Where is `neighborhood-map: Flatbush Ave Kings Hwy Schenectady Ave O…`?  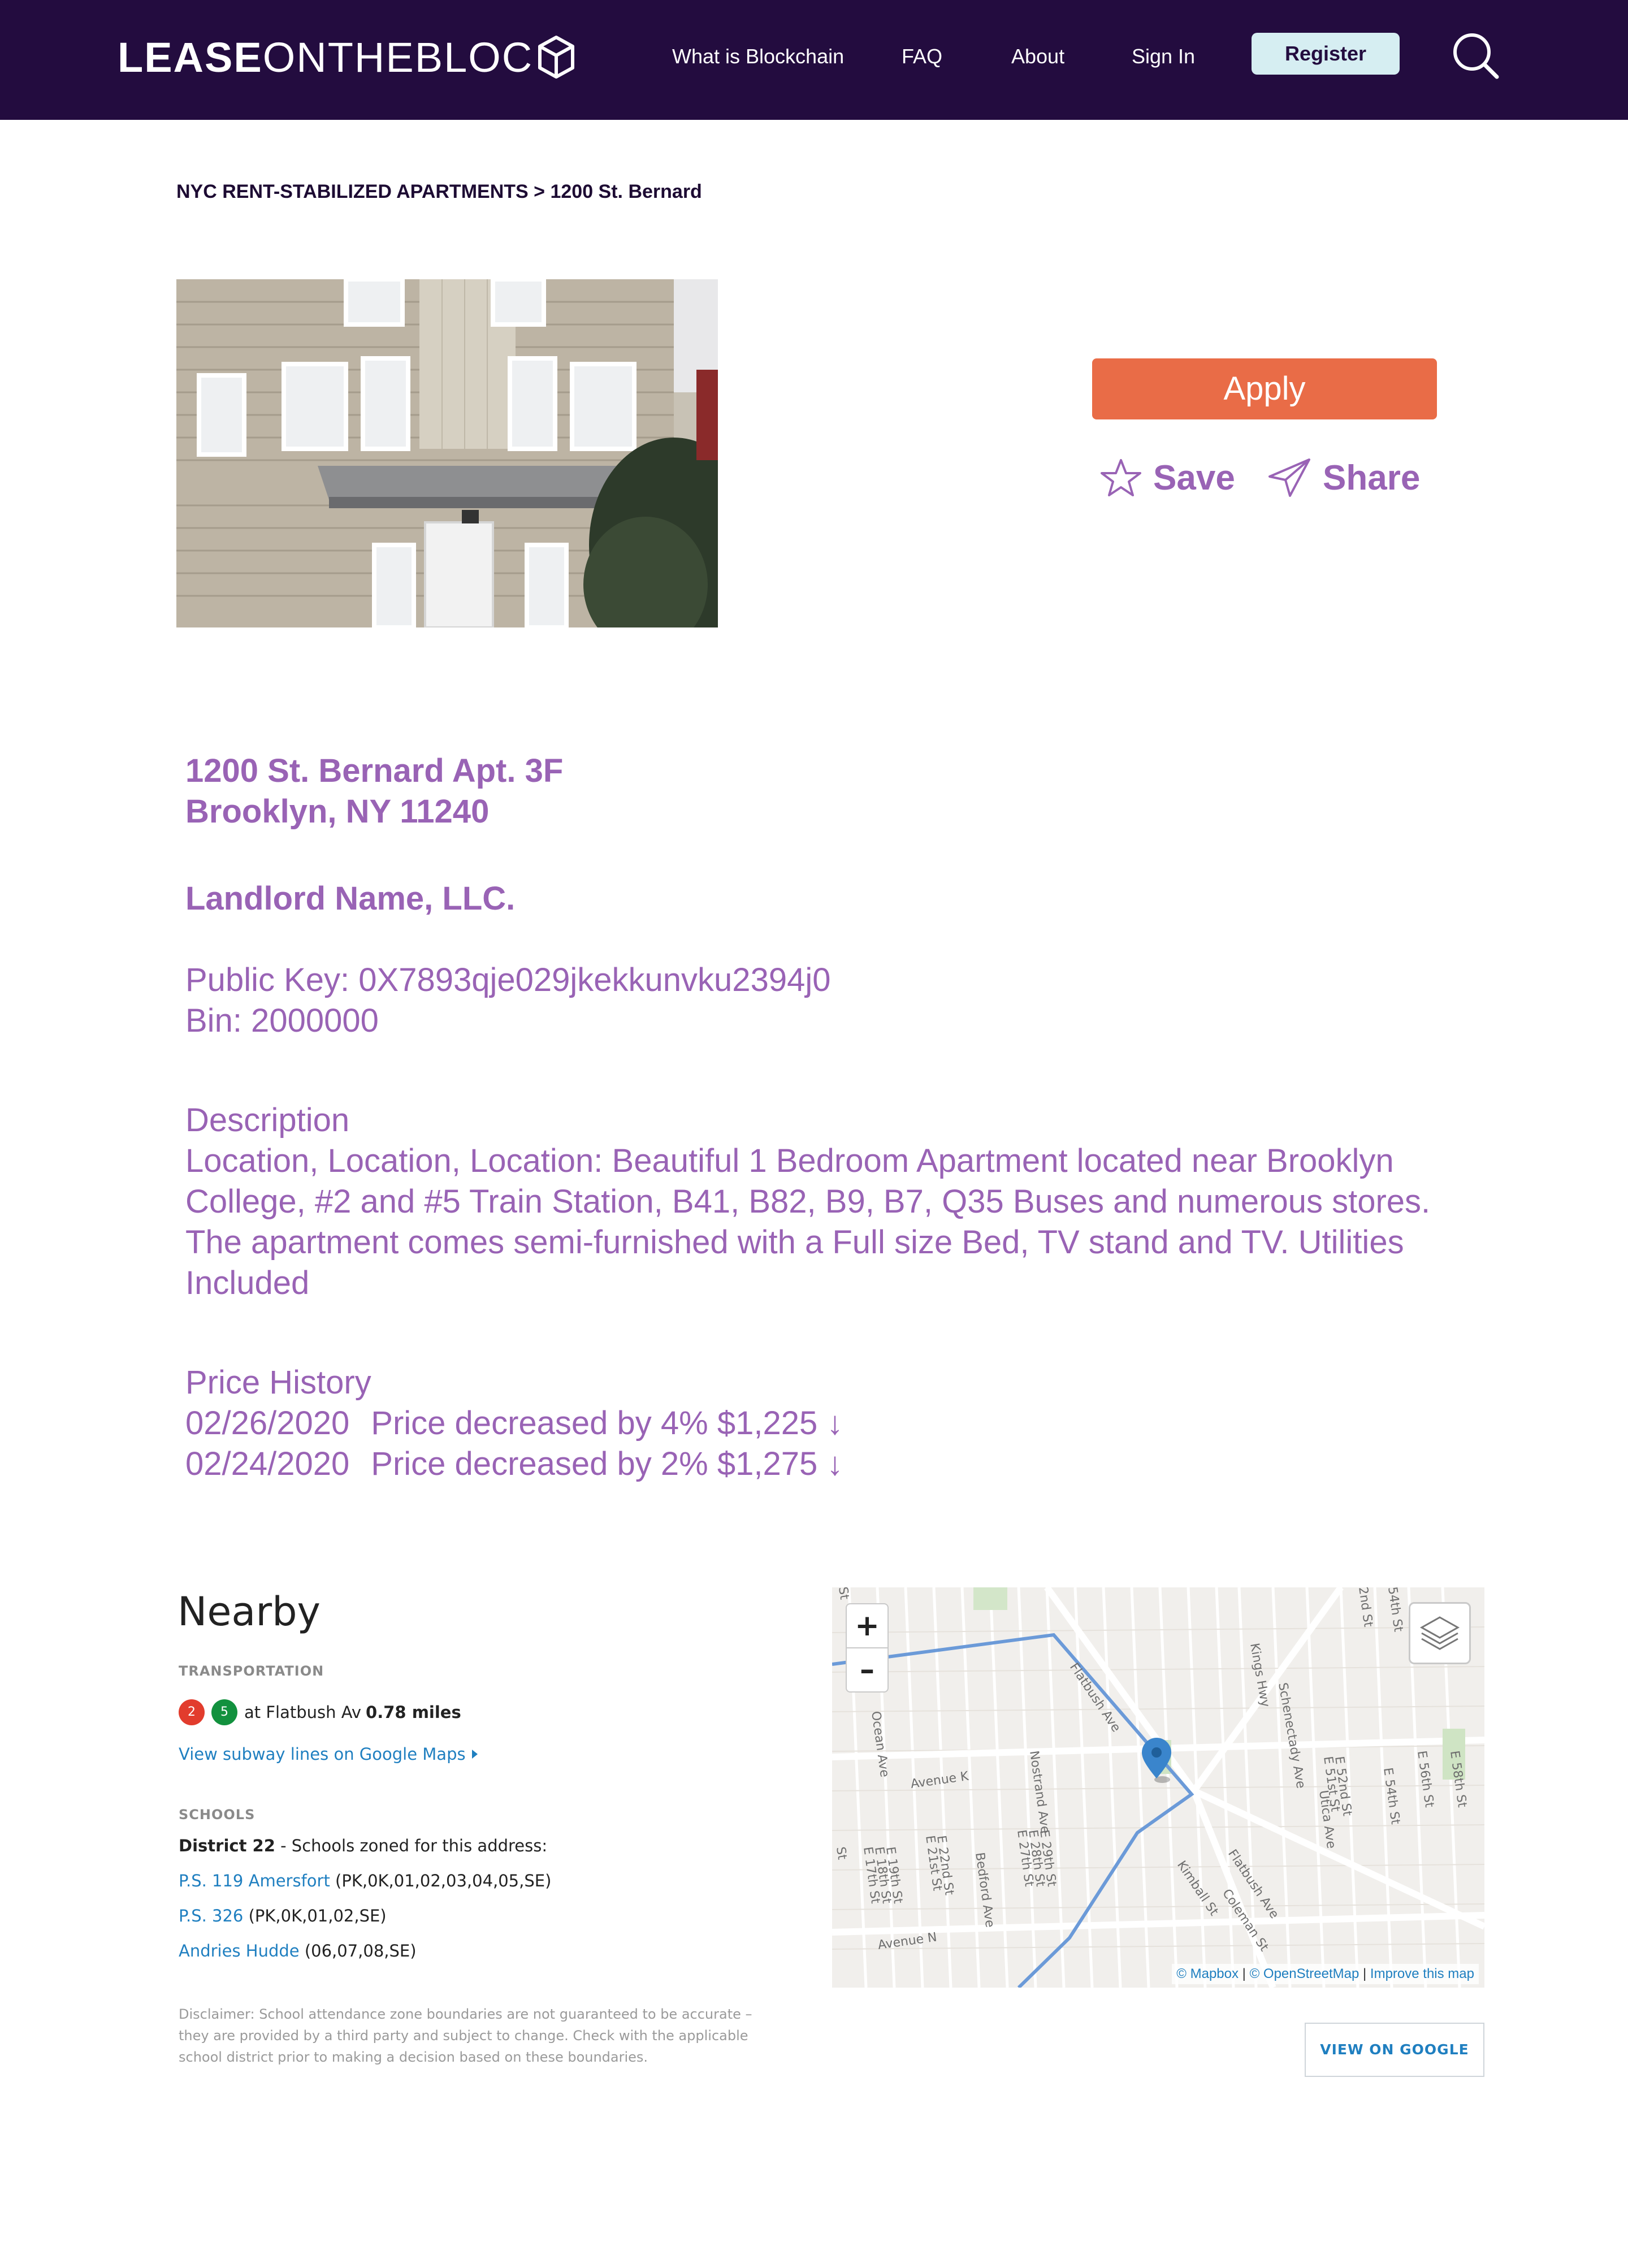
neighborhood-map: Flatbush Ave Kings Hwy Schenectady Ave O… is located at coordinates (1158, 1787).